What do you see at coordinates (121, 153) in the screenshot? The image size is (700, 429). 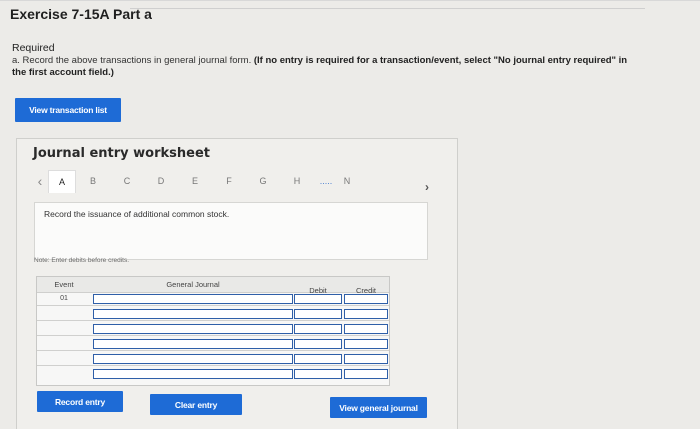 I see `worksheet-title: Journal entry worksheet` at bounding box center [121, 153].